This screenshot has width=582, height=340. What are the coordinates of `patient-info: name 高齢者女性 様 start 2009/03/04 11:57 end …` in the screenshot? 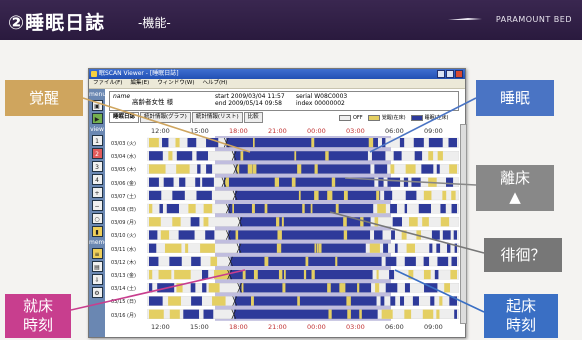 It's located at (284, 101).